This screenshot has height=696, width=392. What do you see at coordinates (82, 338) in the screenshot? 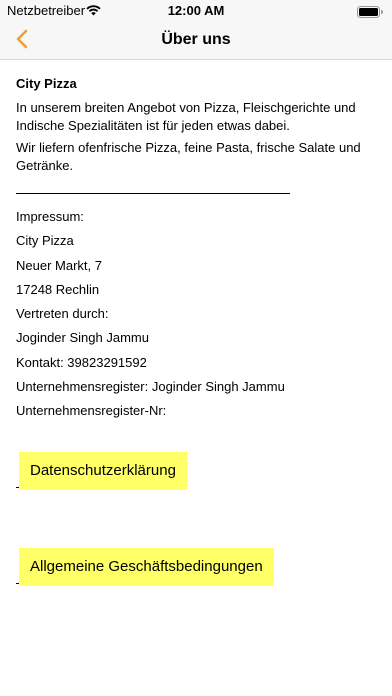
I see `impressum-owner: Joginder Singh Jammu` at bounding box center [82, 338].